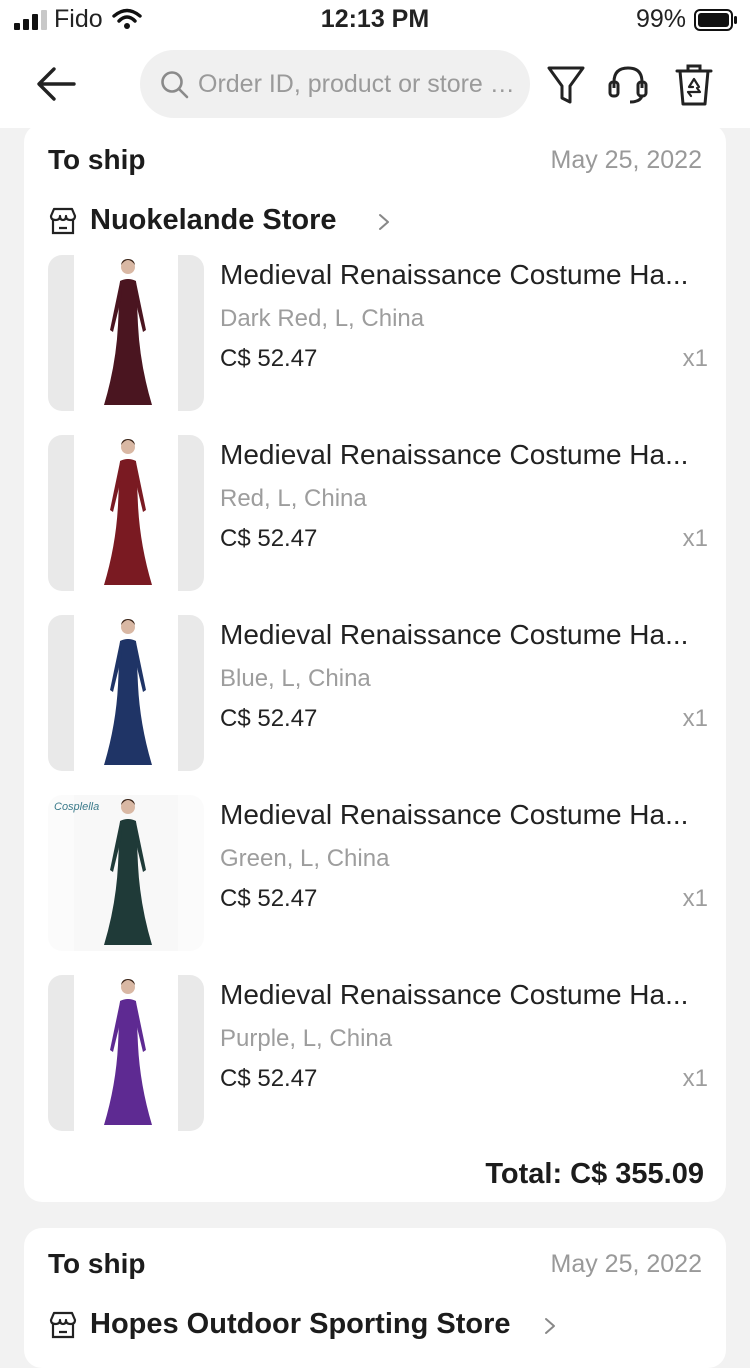 The width and height of the screenshot is (750, 1368). I want to click on store-name: Hopes Outdoor Sporting Store, so click(300, 1324).